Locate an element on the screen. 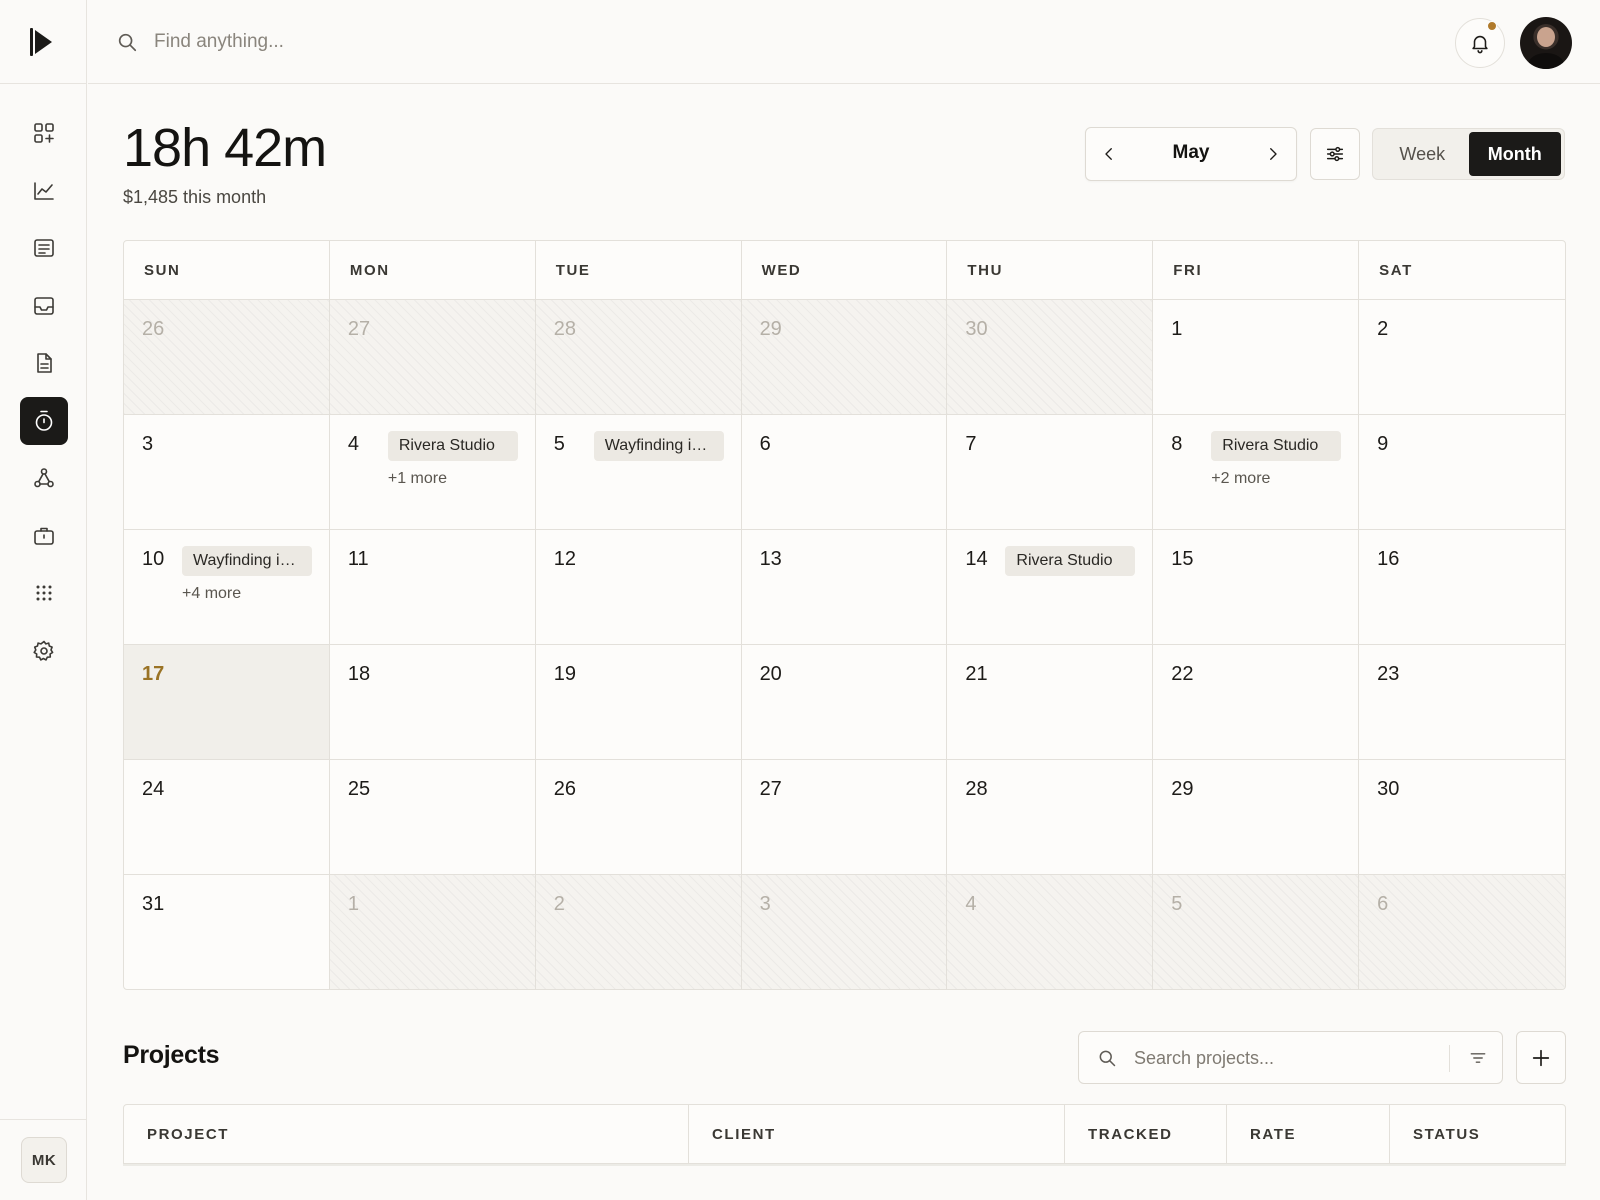  calendar-day: 31 is located at coordinates (227, 932).